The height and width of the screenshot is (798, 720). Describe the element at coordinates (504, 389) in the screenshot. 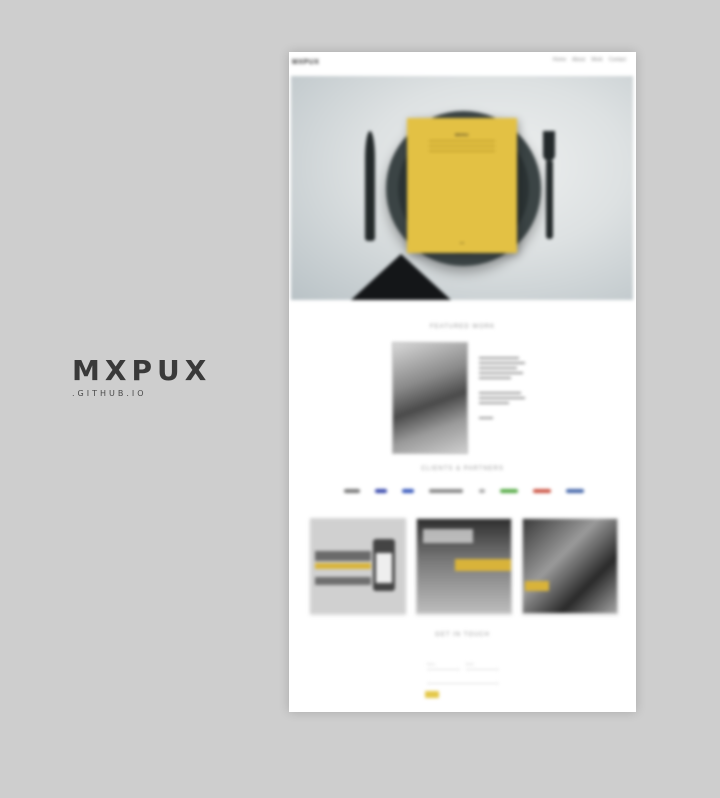

I see `featured-text` at that location.